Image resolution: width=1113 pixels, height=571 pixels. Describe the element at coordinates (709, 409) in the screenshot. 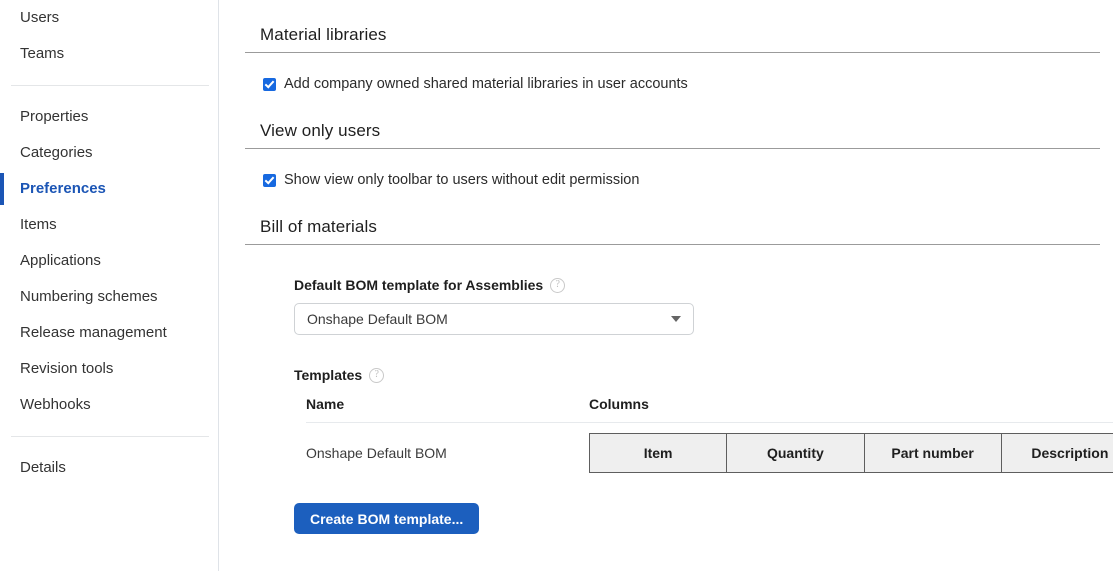

I see `templates-table-header: Name Columns` at that location.